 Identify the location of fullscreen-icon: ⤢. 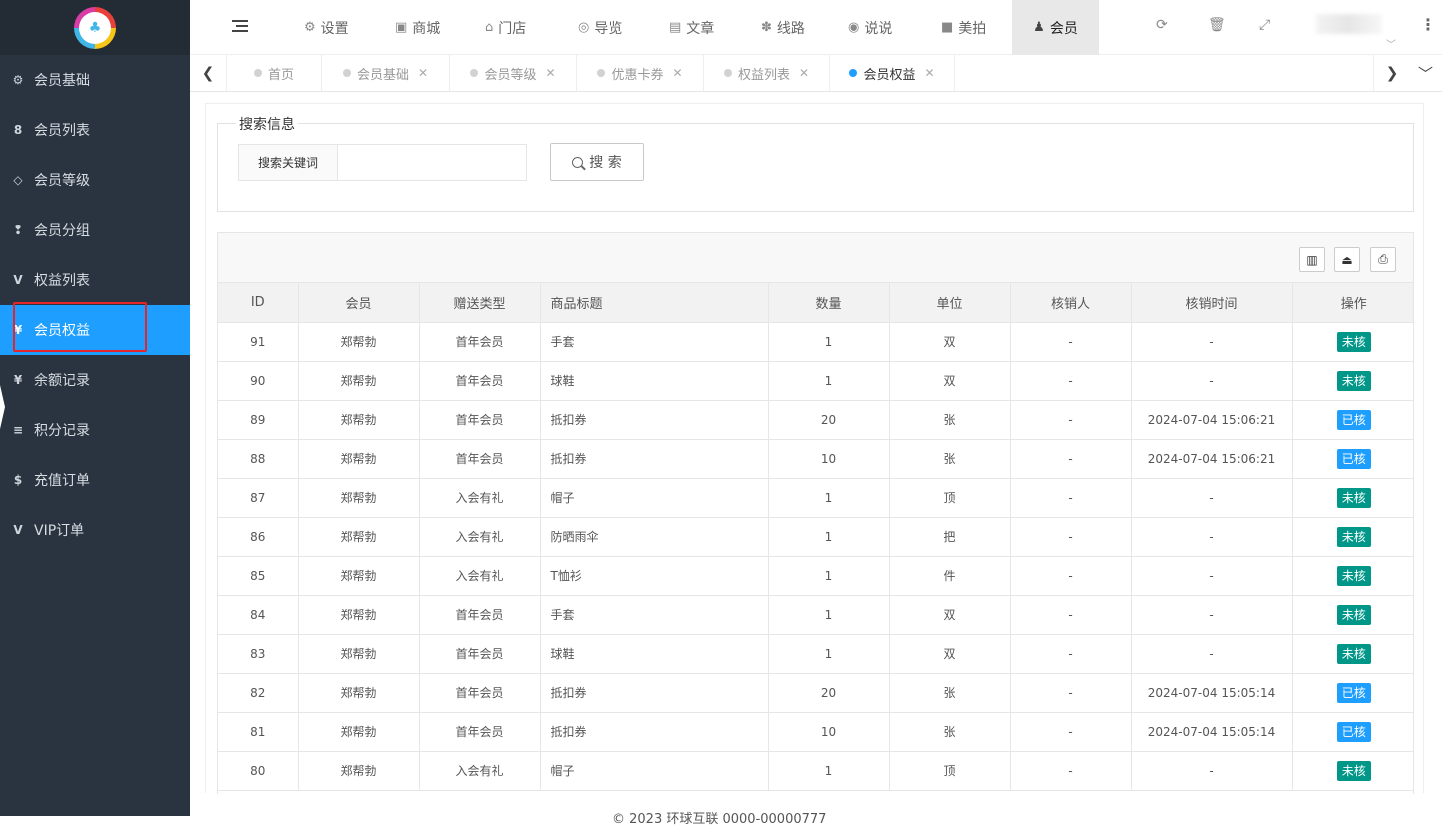
(1264, 25).